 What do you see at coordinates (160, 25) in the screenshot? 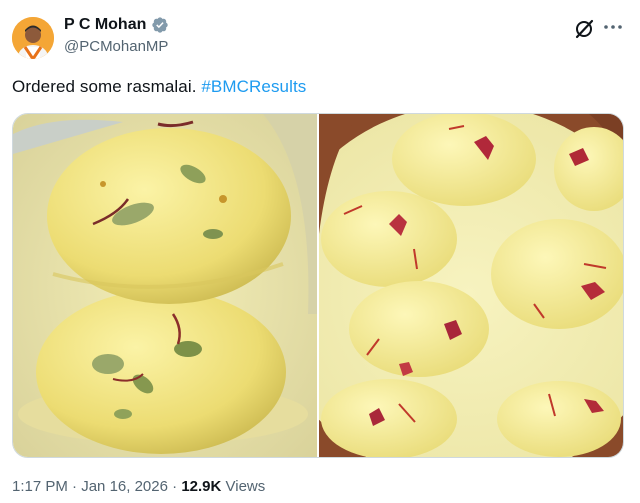
I see `verified-badge-icon` at bounding box center [160, 25].